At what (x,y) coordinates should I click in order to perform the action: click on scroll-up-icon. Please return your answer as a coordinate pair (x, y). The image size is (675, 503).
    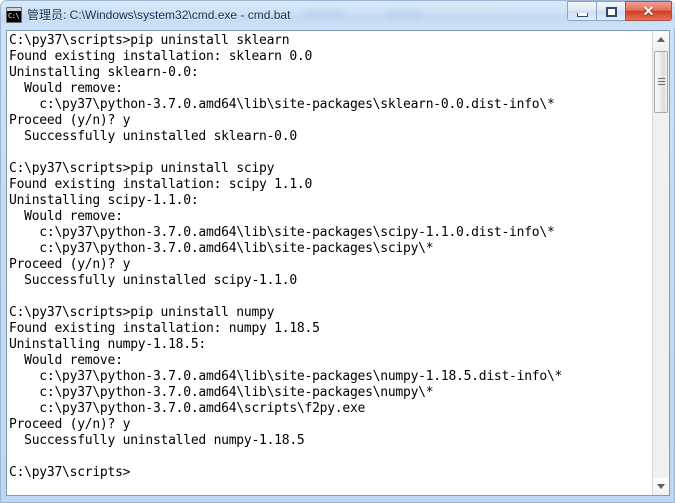
    Looking at the image, I should click on (661, 39).